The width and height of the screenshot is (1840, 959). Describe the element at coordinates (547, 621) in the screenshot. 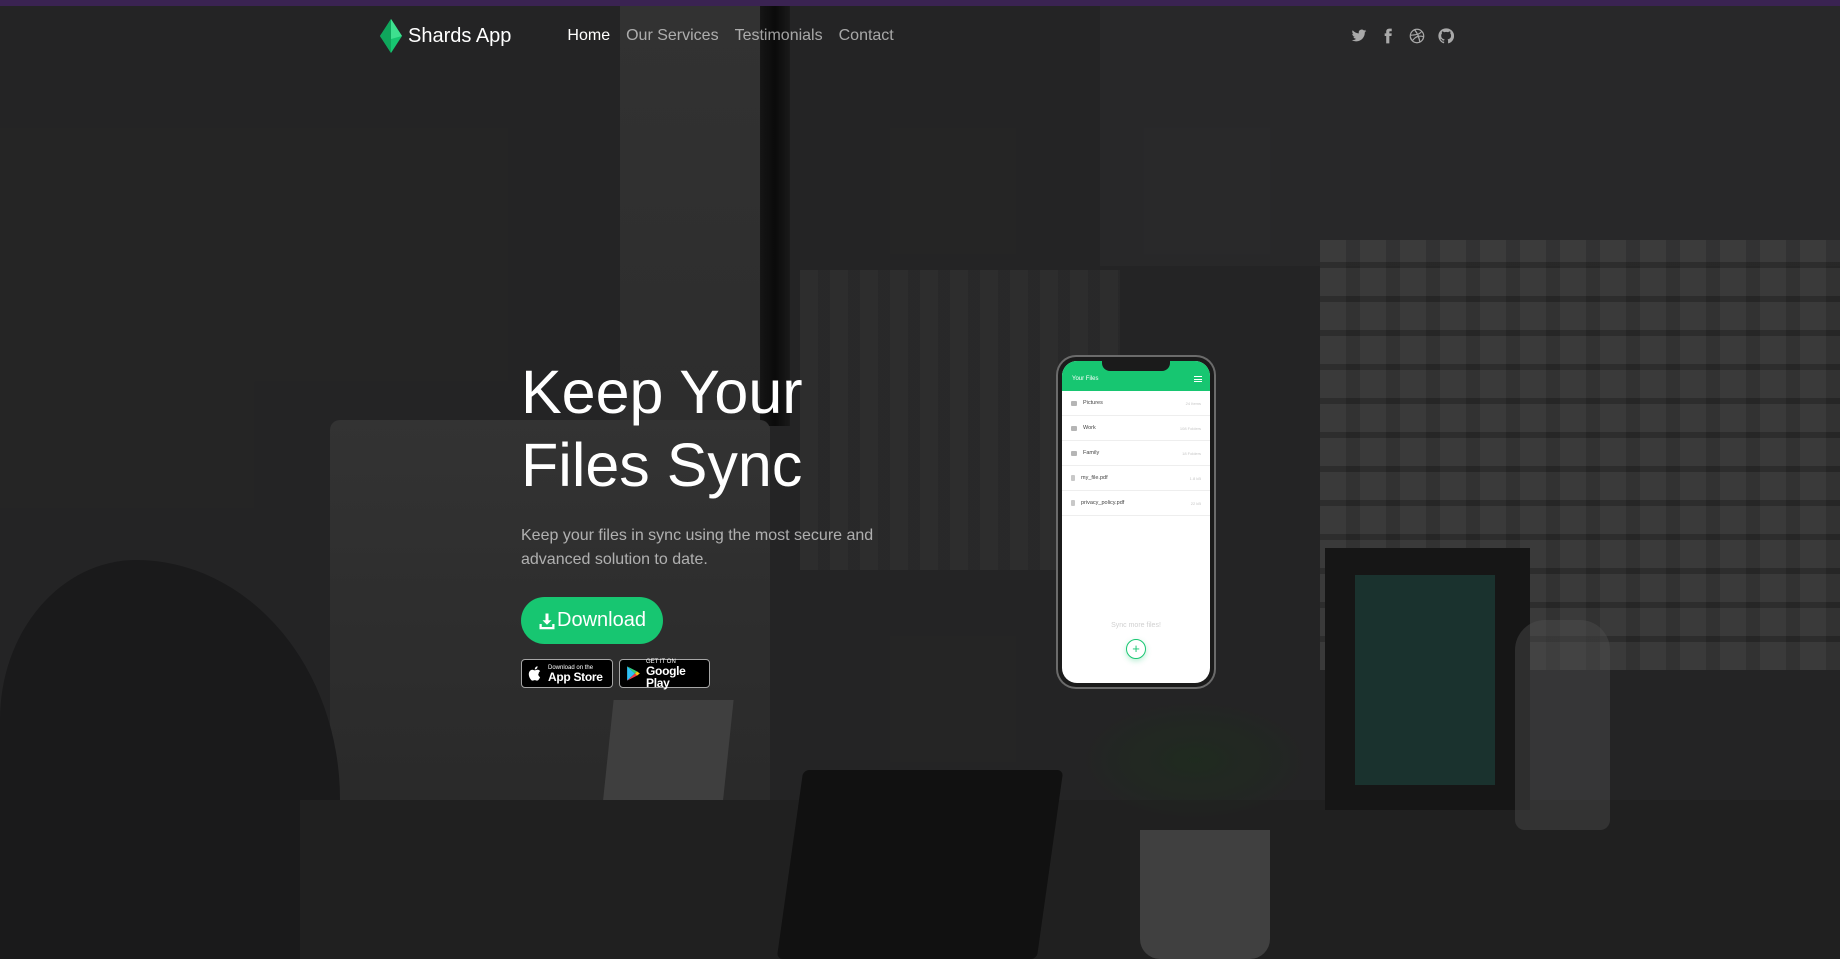

I see `download-icon` at that location.